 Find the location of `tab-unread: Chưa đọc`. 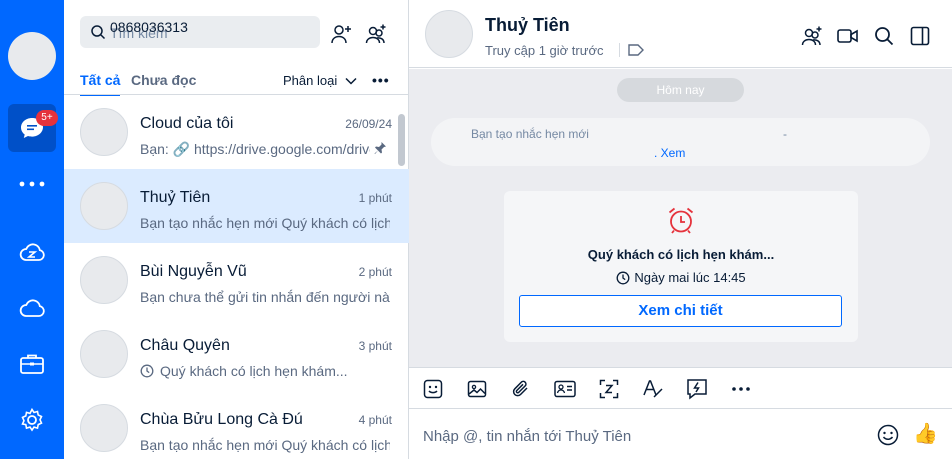

tab-unread: Chưa đọc is located at coordinates (163, 80).